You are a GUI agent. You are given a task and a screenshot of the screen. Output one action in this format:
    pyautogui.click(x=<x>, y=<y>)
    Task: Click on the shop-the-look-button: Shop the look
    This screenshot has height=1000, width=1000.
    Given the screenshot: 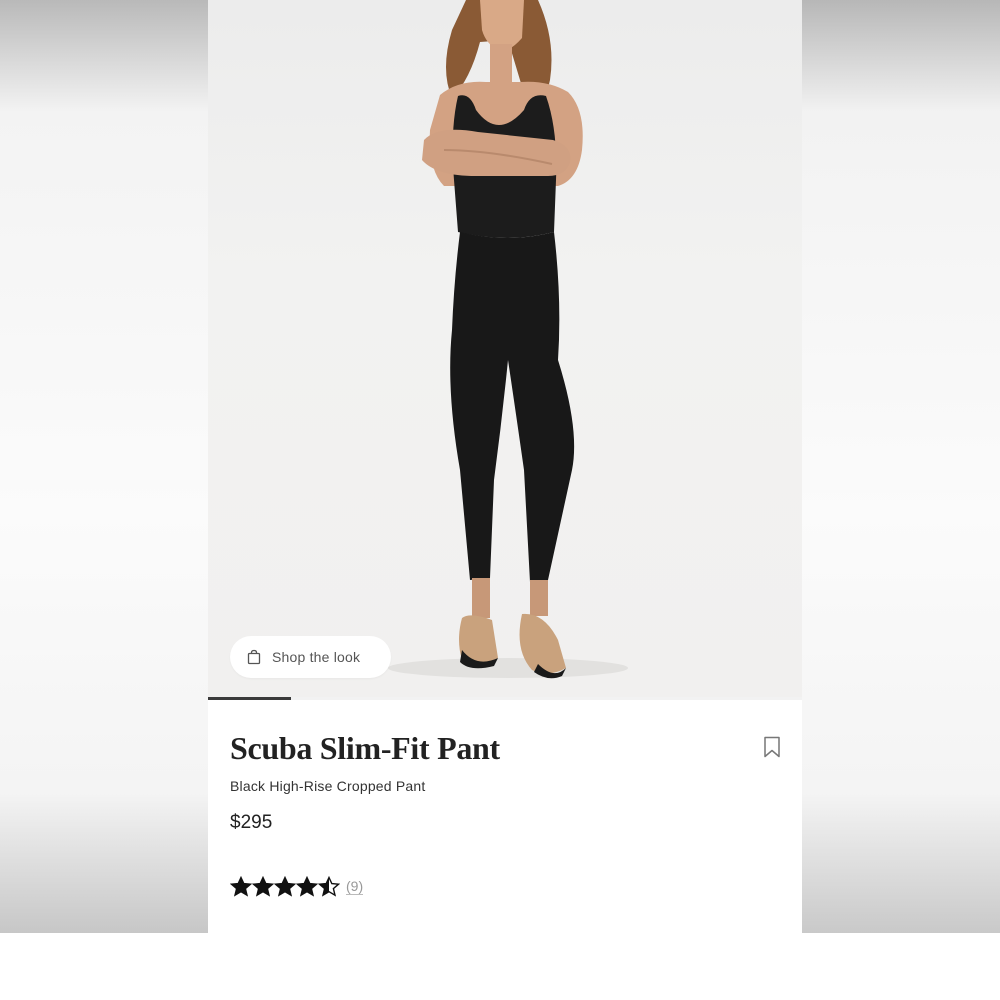 What is the action you would take?
    pyautogui.click(x=310, y=657)
    